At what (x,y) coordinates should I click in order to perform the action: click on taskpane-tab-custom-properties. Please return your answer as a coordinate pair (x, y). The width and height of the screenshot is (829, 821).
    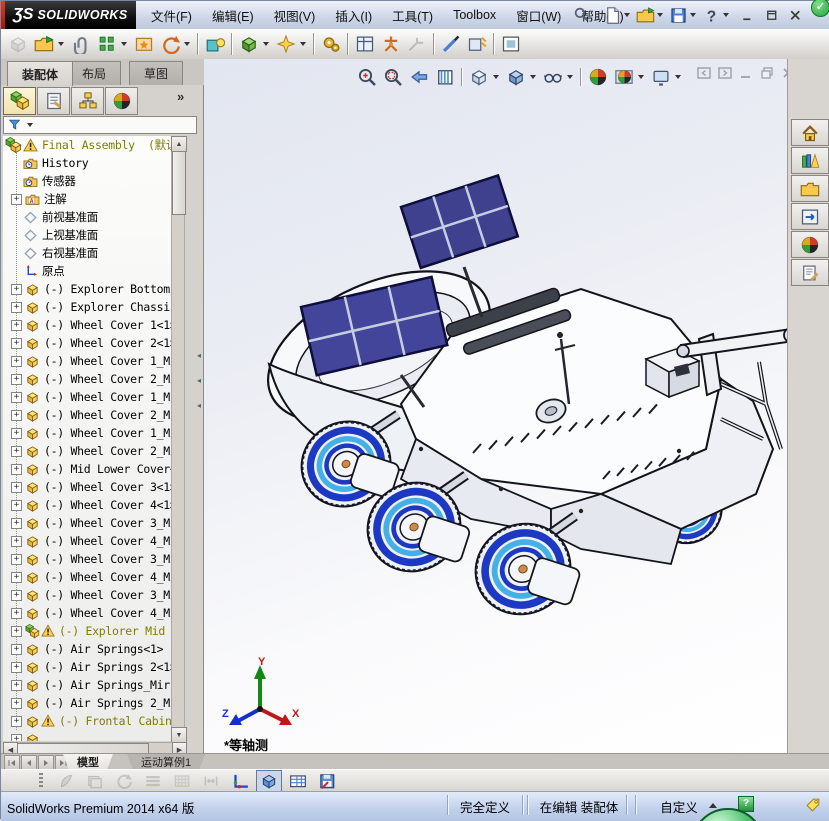
    Looking at the image, I should click on (810, 272).